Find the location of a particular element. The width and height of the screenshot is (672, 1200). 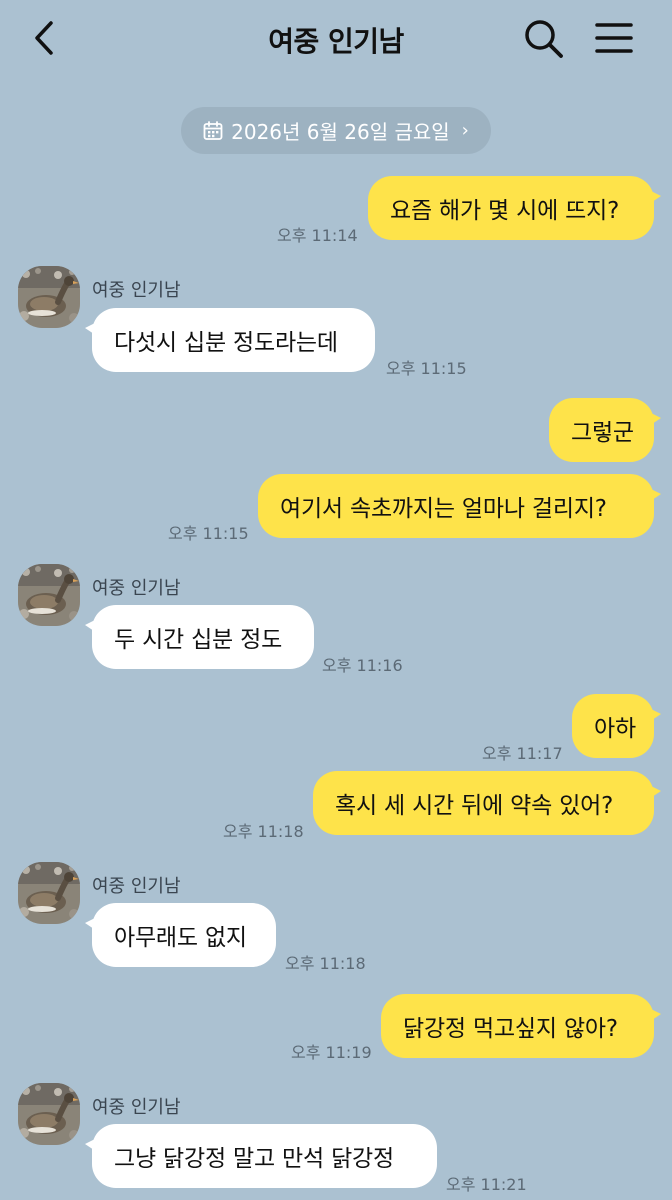

their-message-bubble: 다섯시 십분 정도라는데 is located at coordinates (230, 340).